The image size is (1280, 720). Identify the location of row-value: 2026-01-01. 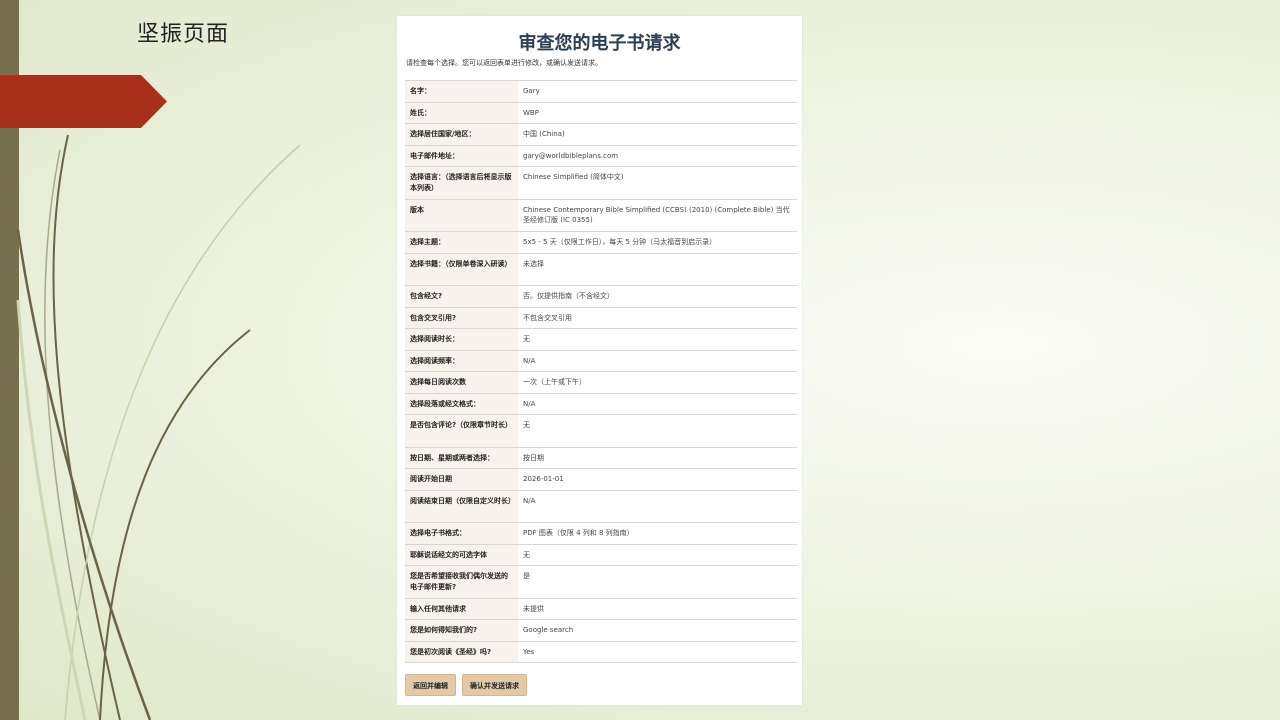
(543, 479).